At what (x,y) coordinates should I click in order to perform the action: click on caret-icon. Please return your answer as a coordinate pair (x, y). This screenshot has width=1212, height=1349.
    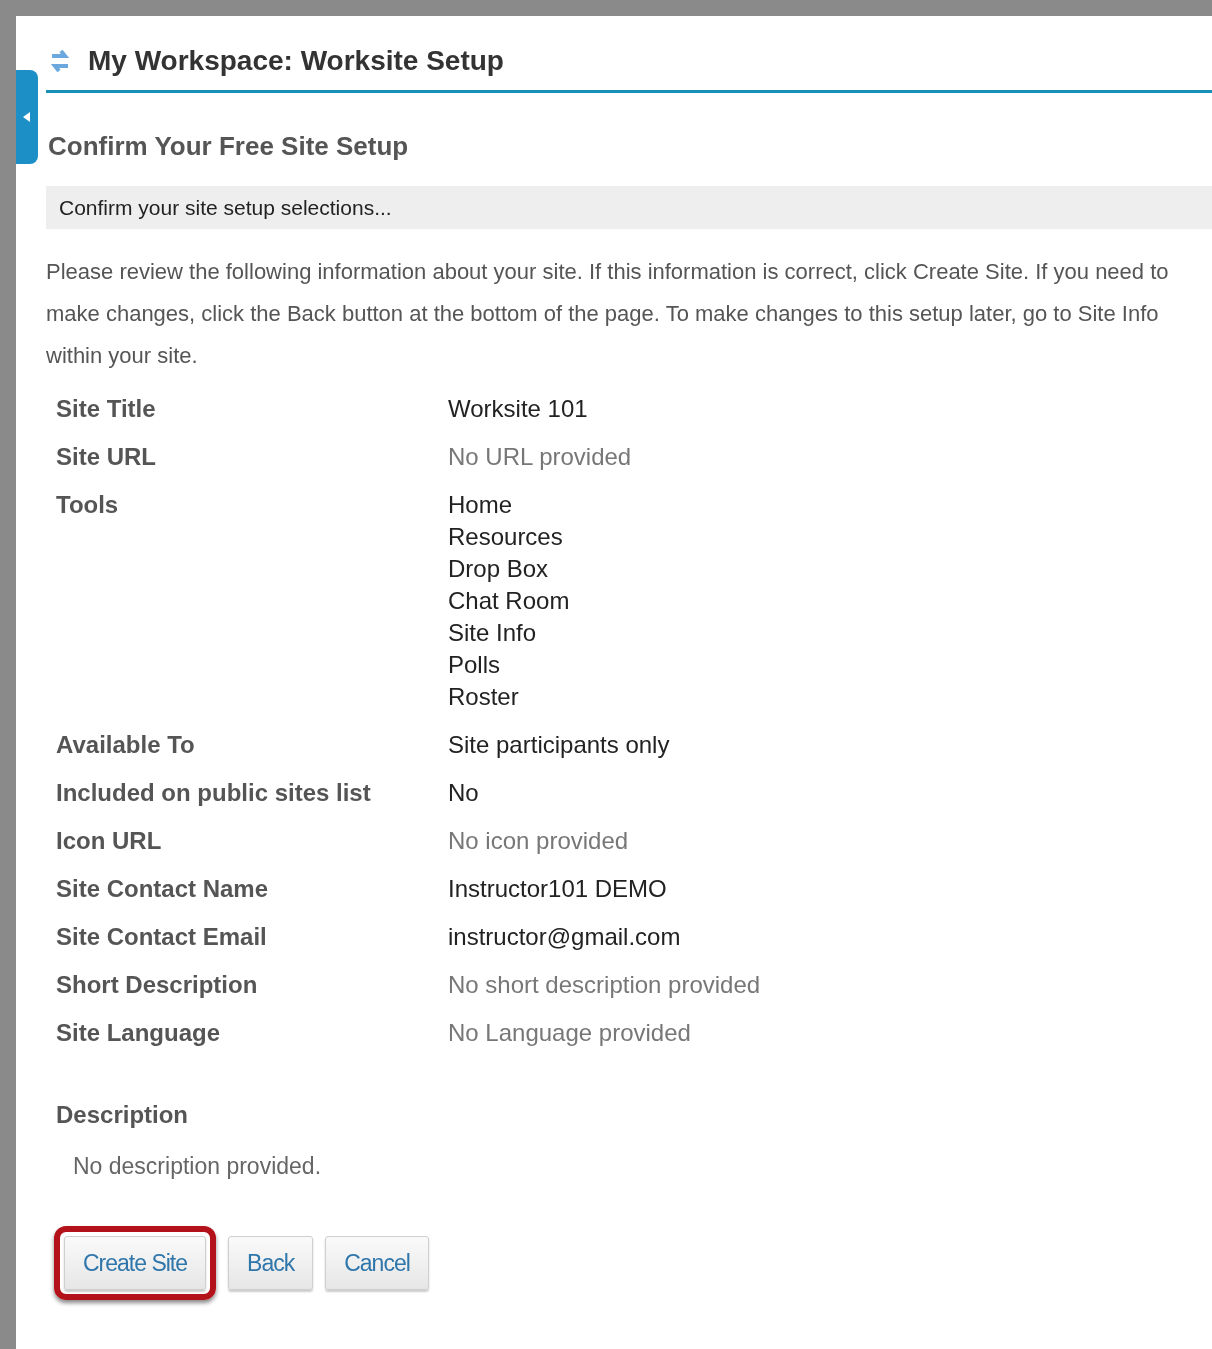
    Looking at the image, I should click on (27, 117).